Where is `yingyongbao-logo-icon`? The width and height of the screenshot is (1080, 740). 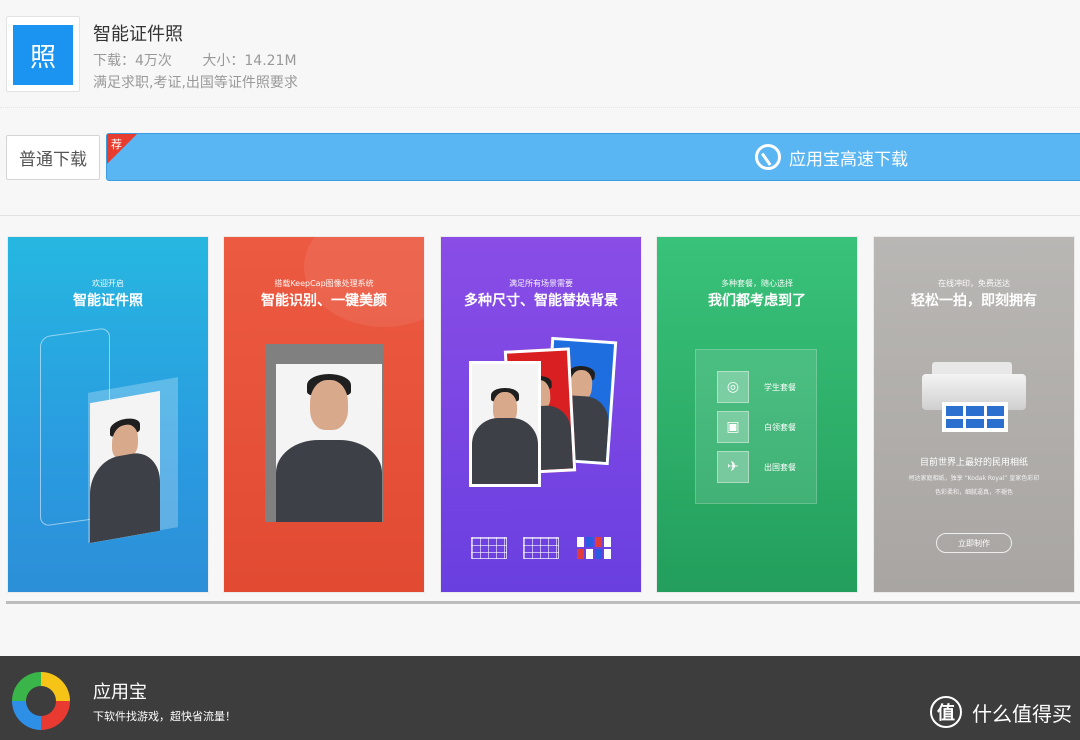
yingyongbao-logo-icon is located at coordinates (41, 701).